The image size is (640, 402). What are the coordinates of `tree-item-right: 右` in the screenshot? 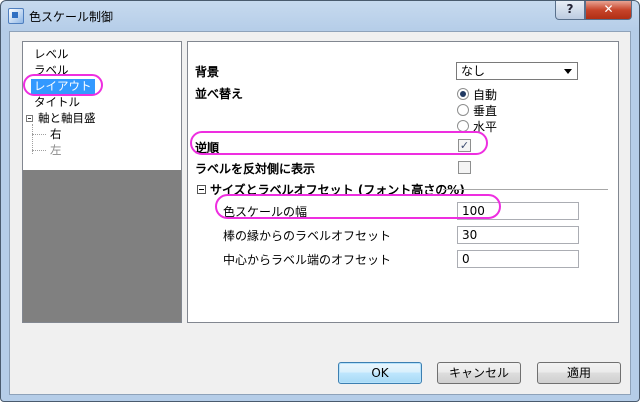 It's located at (56, 134).